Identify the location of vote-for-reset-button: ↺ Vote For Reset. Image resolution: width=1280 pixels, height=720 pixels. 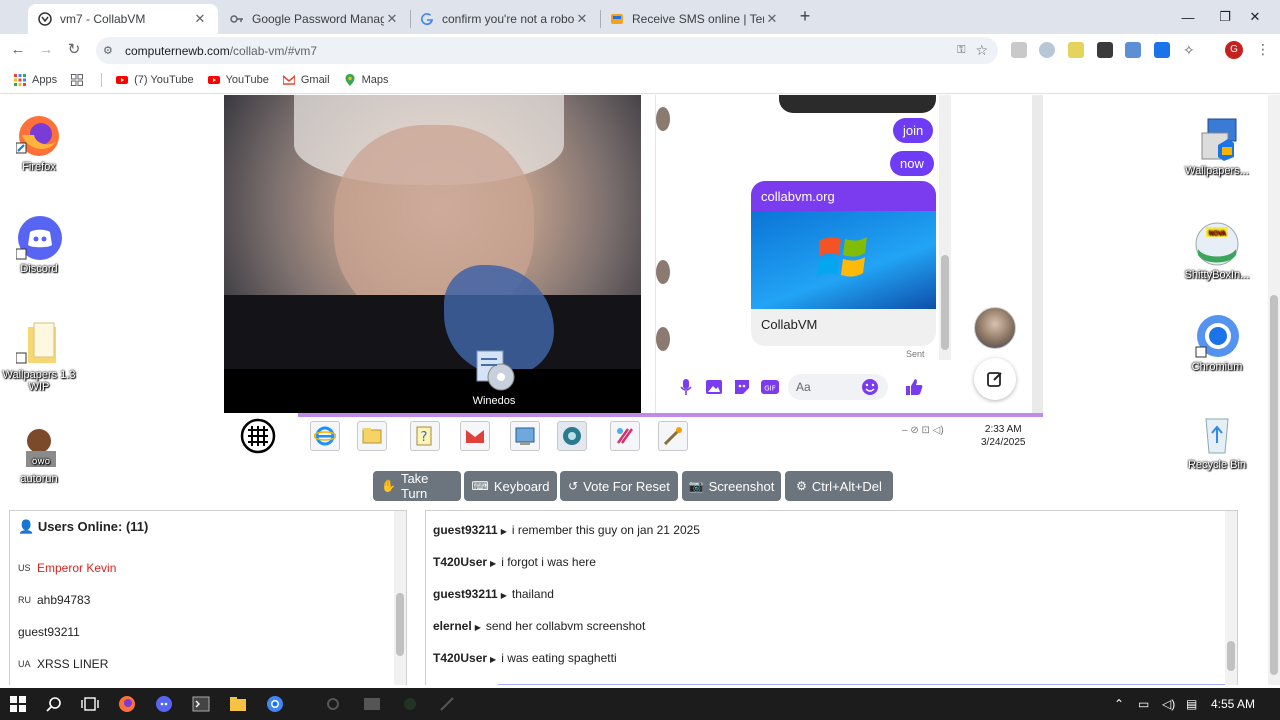
(619, 486).